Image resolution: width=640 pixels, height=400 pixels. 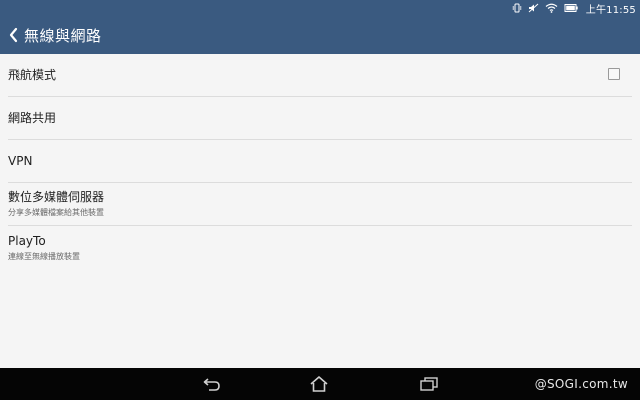 What do you see at coordinates (320, 75) in the screenshot?
I see `setting-airplane-mode: 飛航模式` at bounding box center [320, 75].